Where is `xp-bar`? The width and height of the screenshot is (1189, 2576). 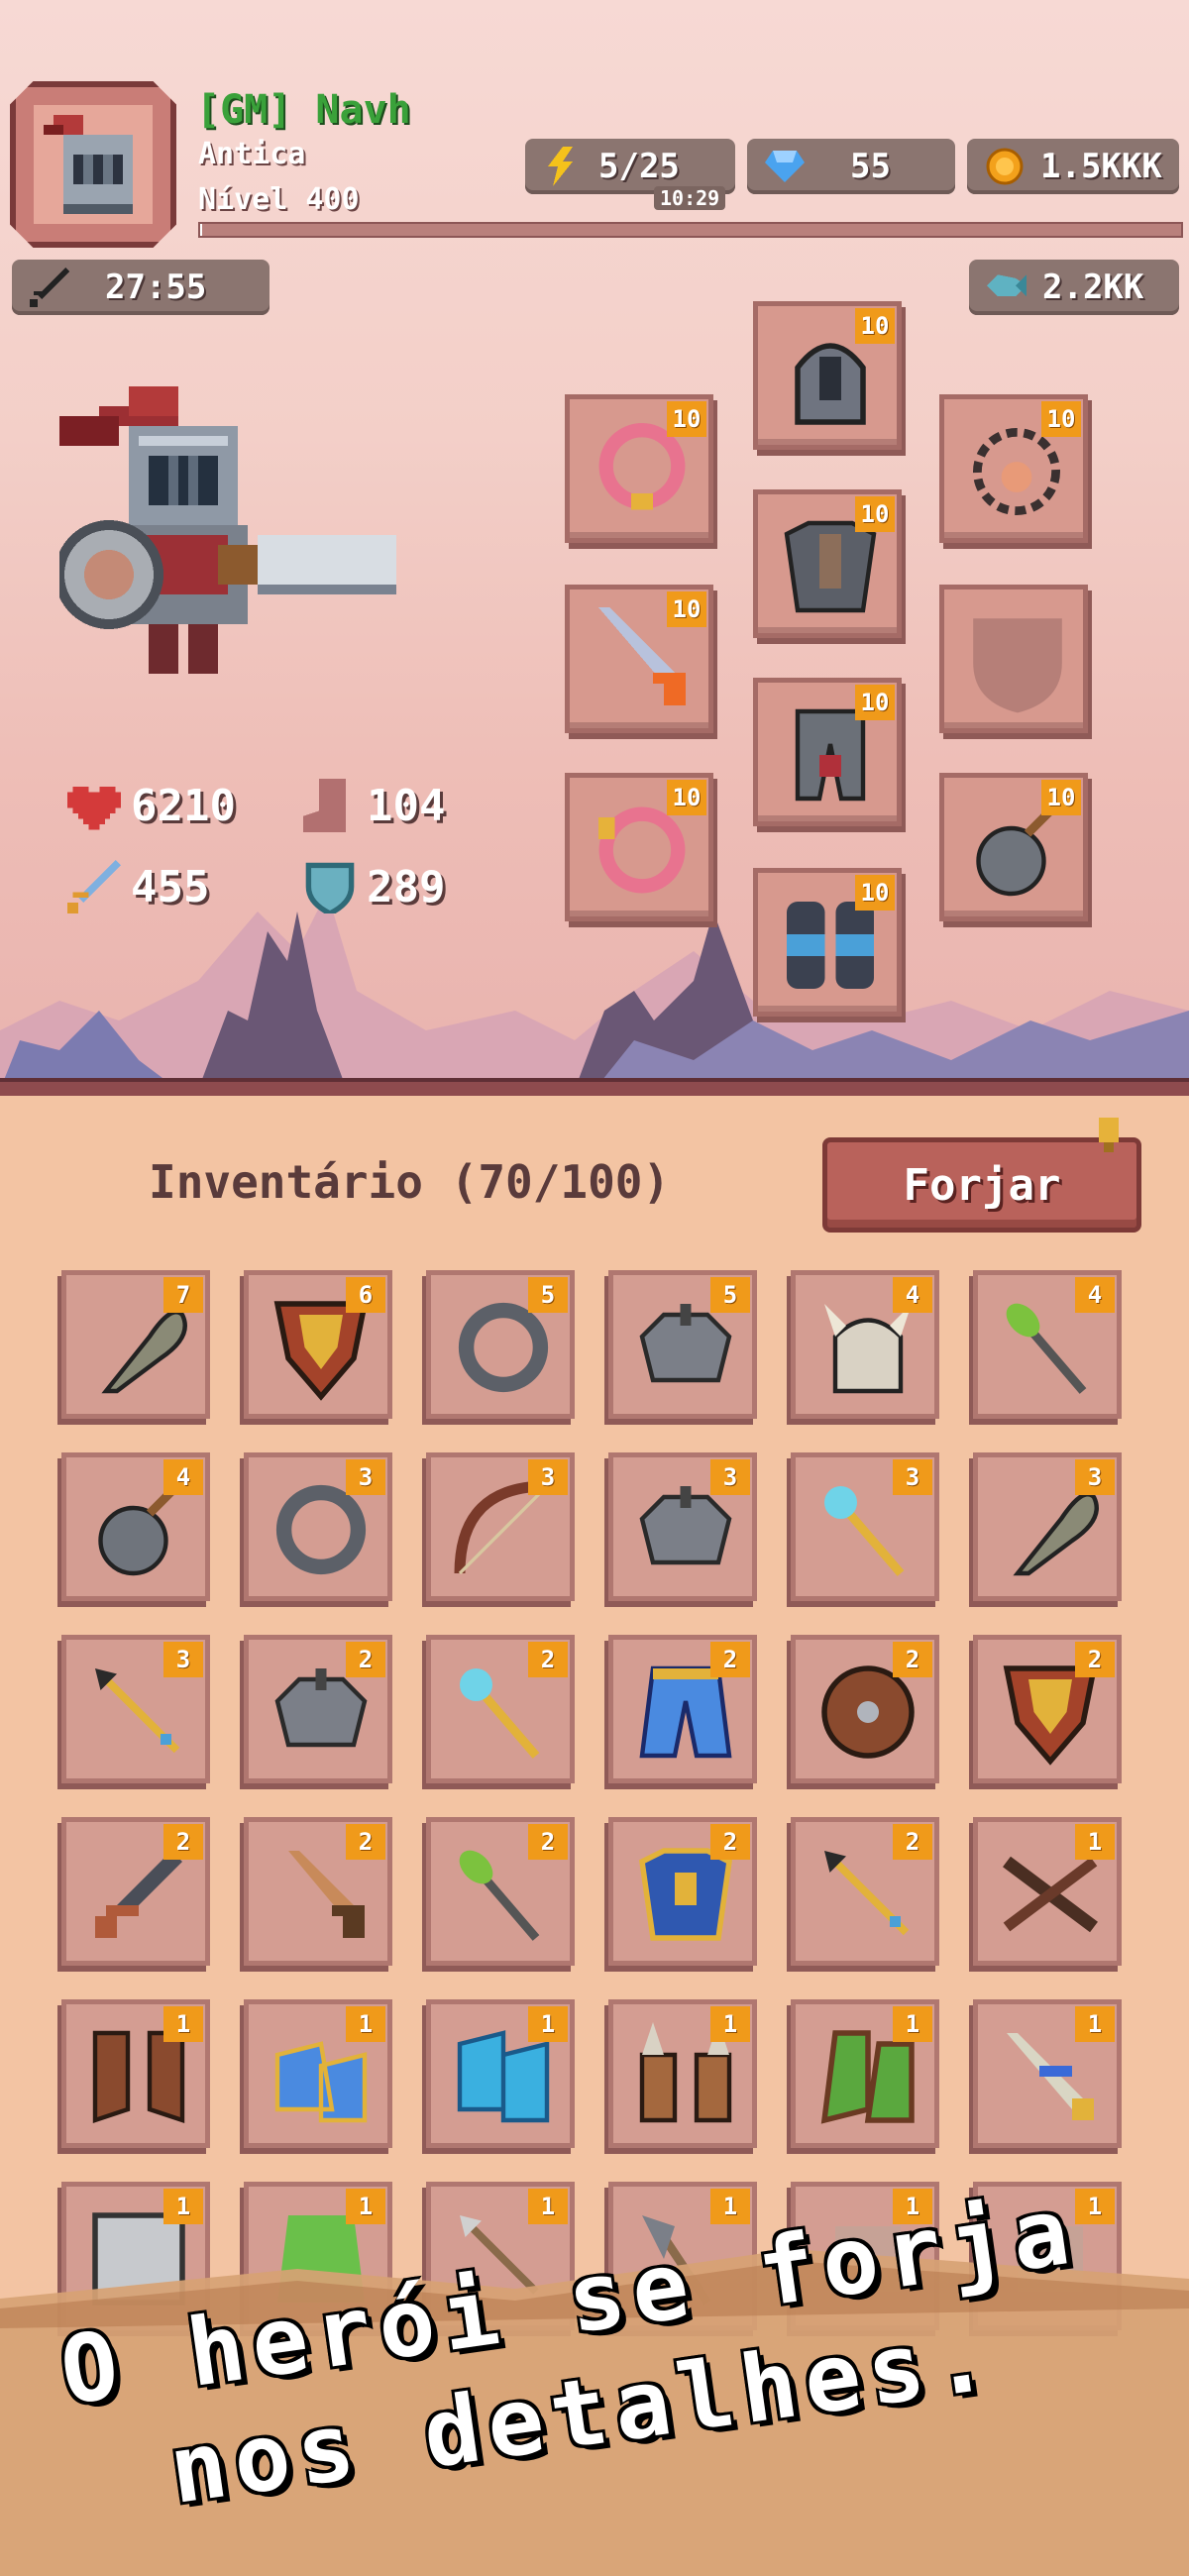
xp-bar is located at coordinates (690, 230).